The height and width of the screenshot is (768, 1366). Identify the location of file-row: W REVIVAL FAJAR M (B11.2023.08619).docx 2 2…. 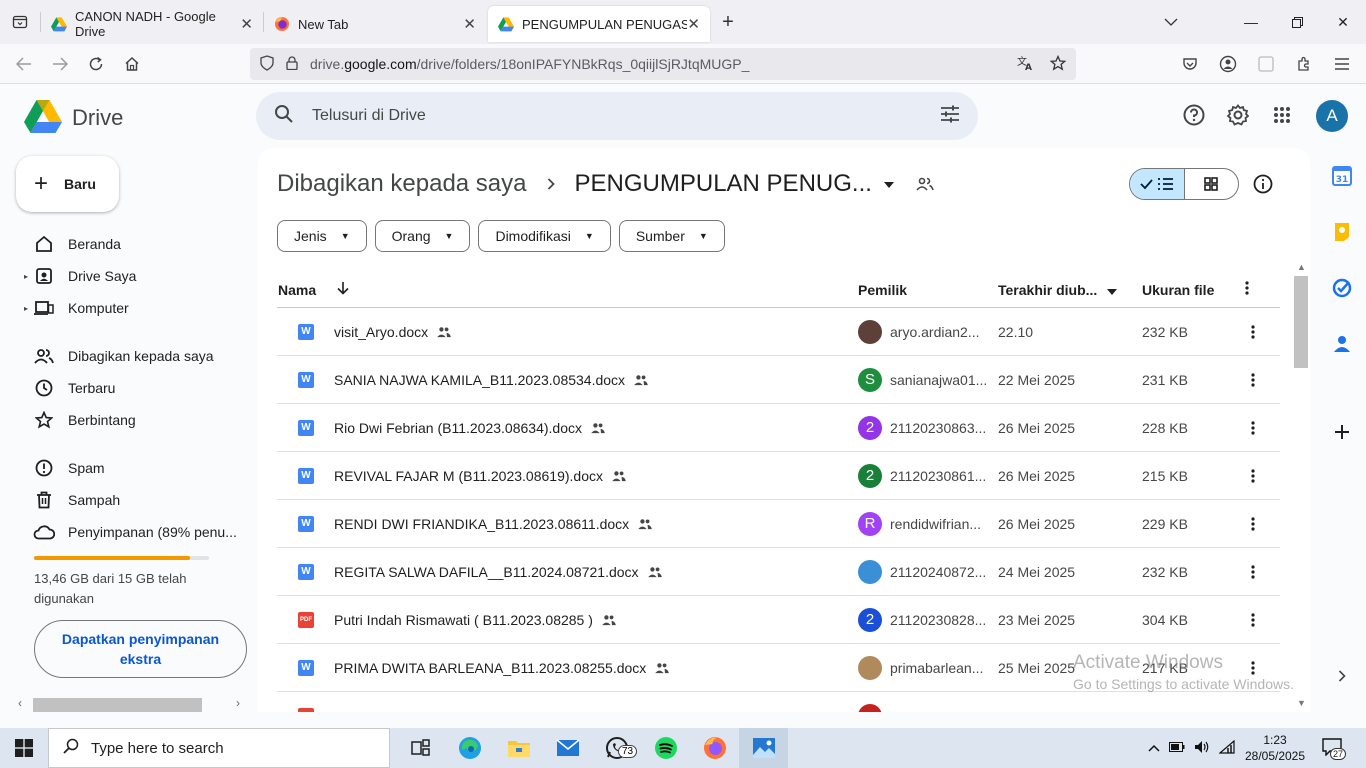
(778, 476).